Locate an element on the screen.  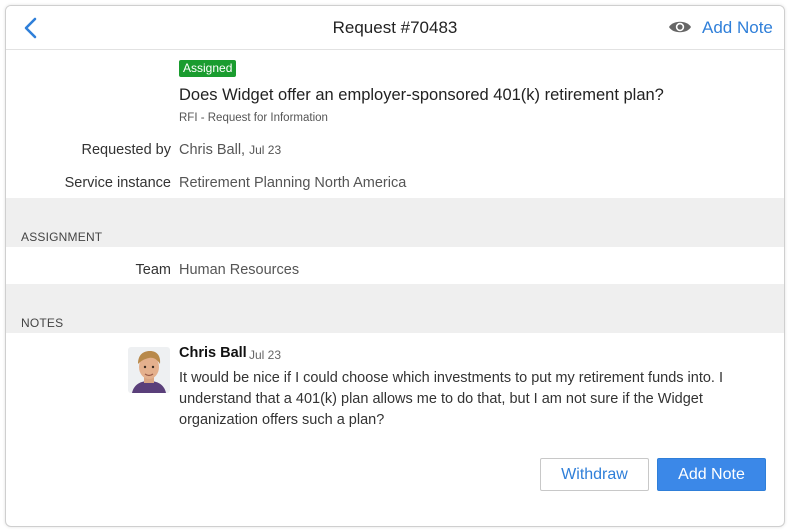
status-badge: Assigned is located at coordinates (208, 68).